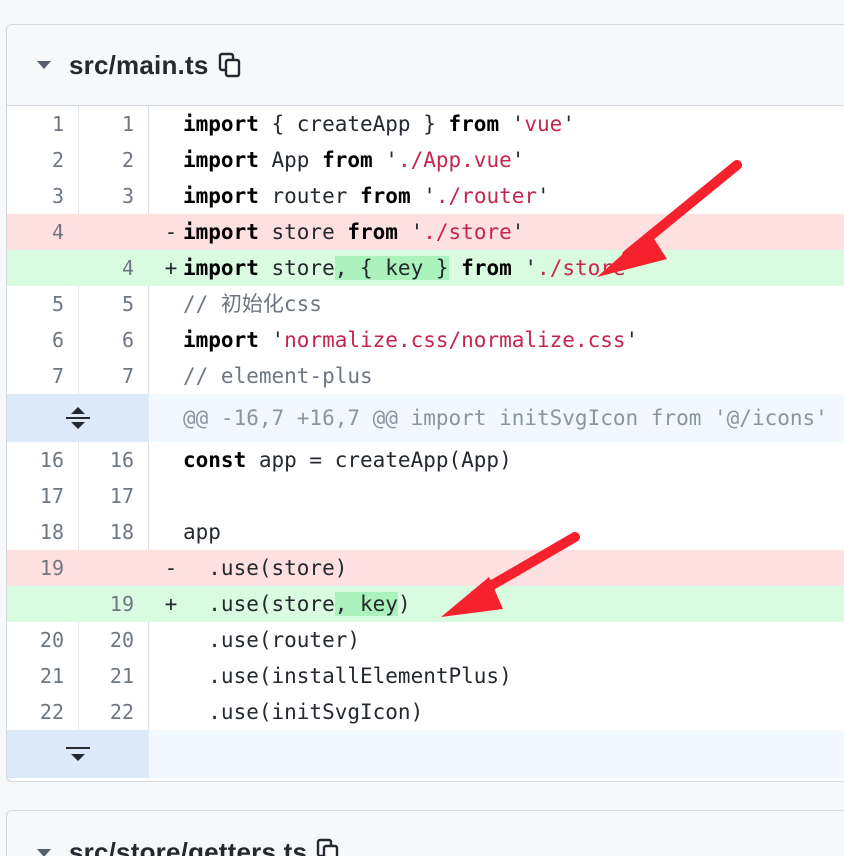  I want to click on old-line-number: 6, so click(43, 340).